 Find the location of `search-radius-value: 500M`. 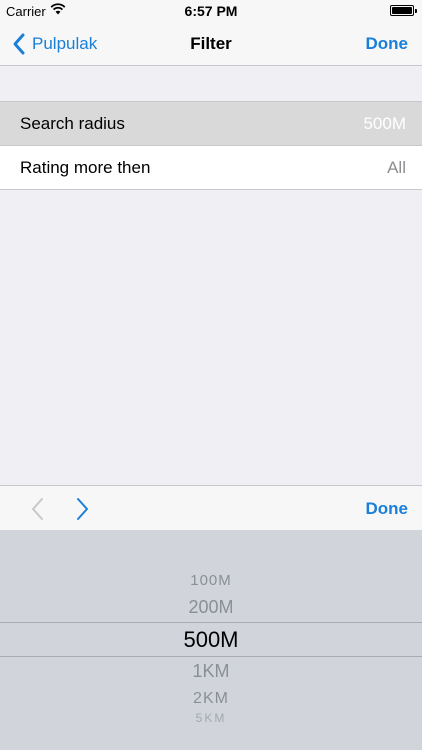

search-radius-value: 500M is located at coordinates (384, 123).